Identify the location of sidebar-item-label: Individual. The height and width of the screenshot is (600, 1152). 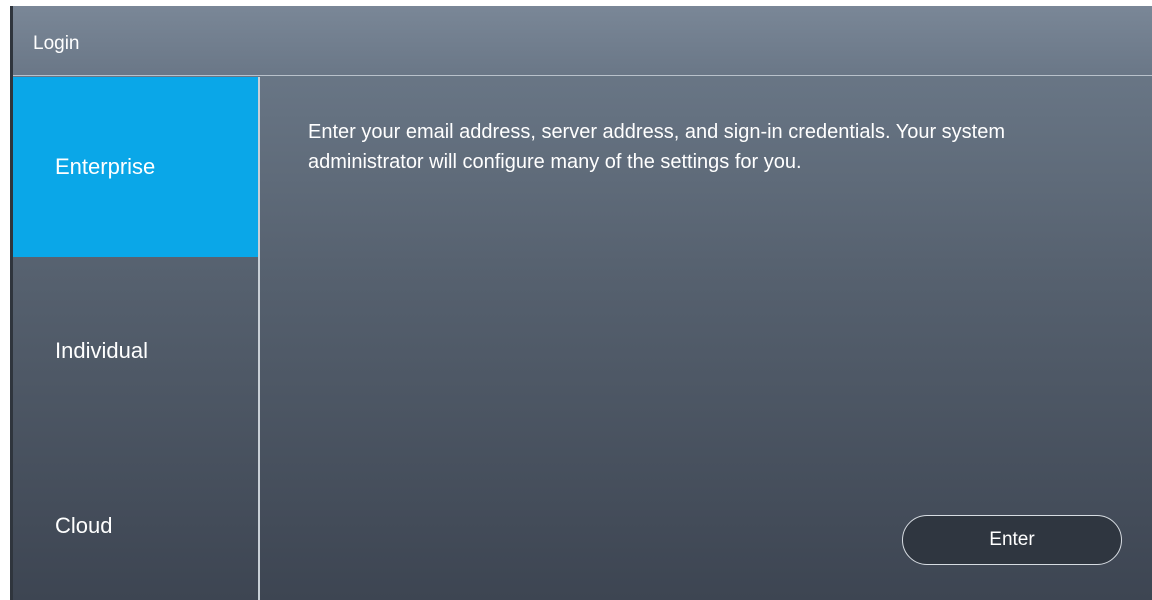
(101, 350).